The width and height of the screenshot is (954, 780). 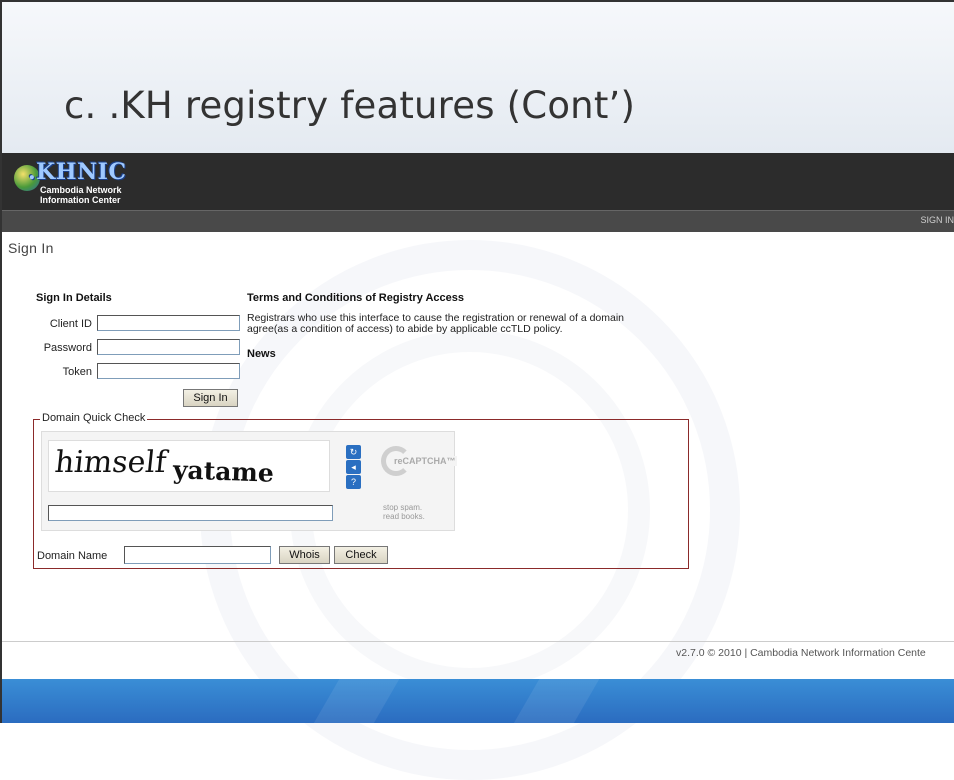 I want to click on token-input, so click(x=168, y=371).